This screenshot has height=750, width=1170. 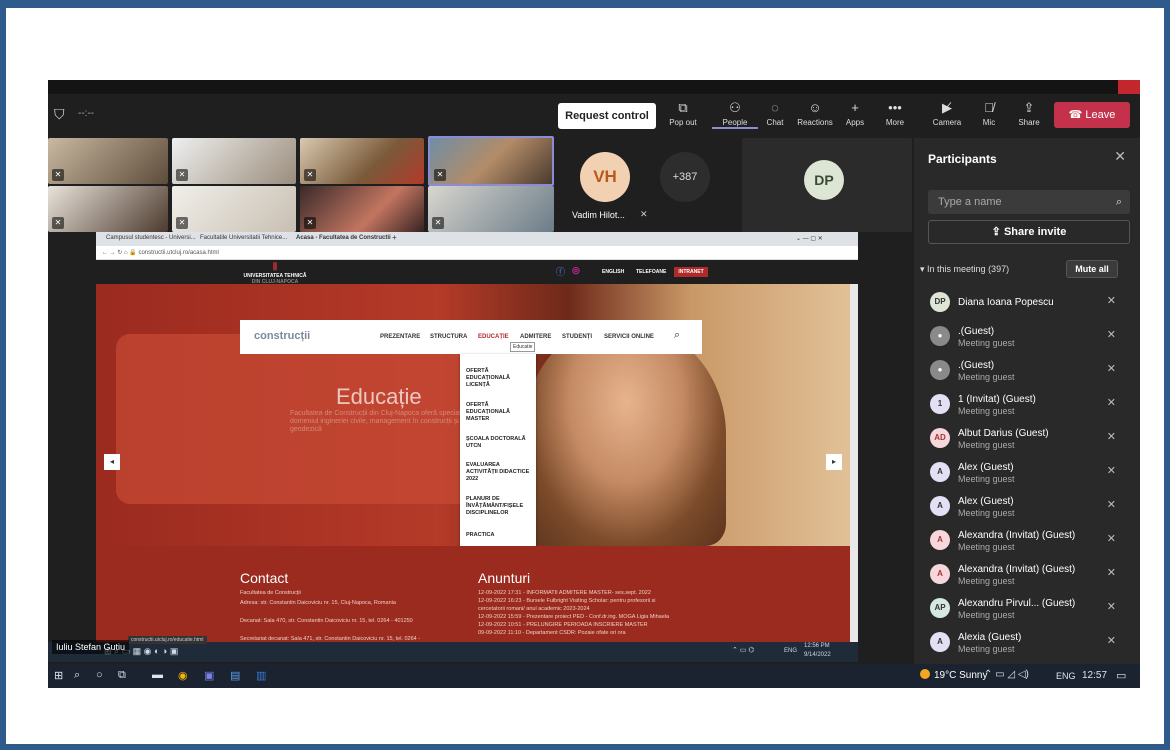 What do you see at coordinates (491, 161) in the screenshot?
I see `video-tile-speaking: ✕` at bounding box center [491, 161].